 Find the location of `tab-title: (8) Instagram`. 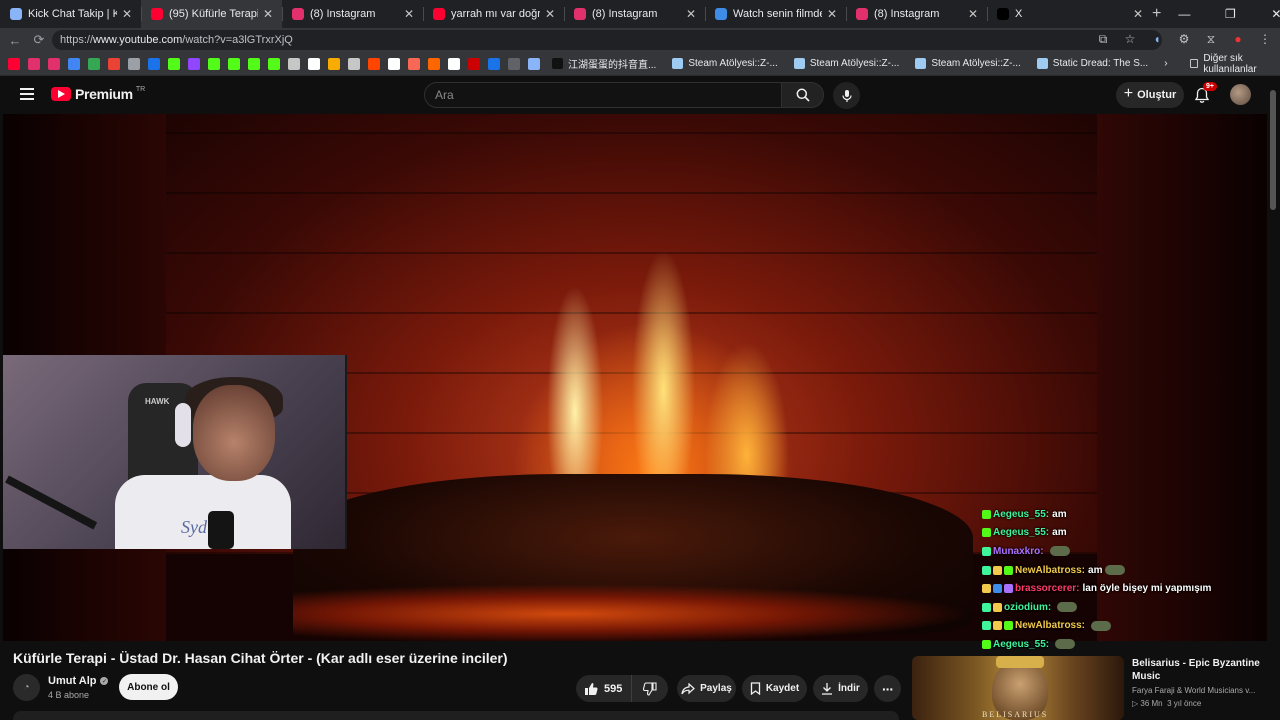

tab-title: (8) Instagram is located at coordinates (907, 14).